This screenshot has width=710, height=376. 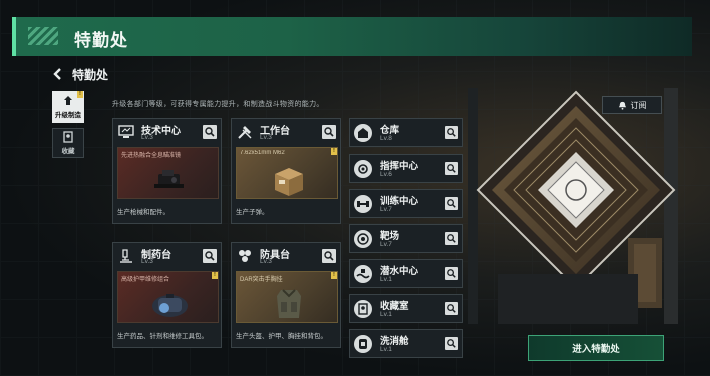 I want to click on tab-collection: 收藏, so click(x=68, y=143).